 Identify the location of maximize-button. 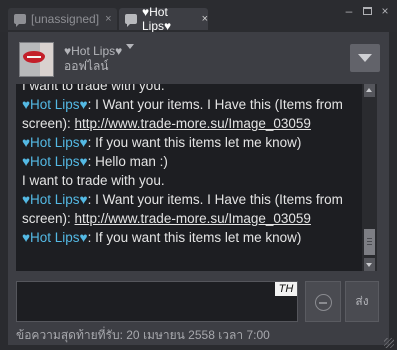
(367, 11).